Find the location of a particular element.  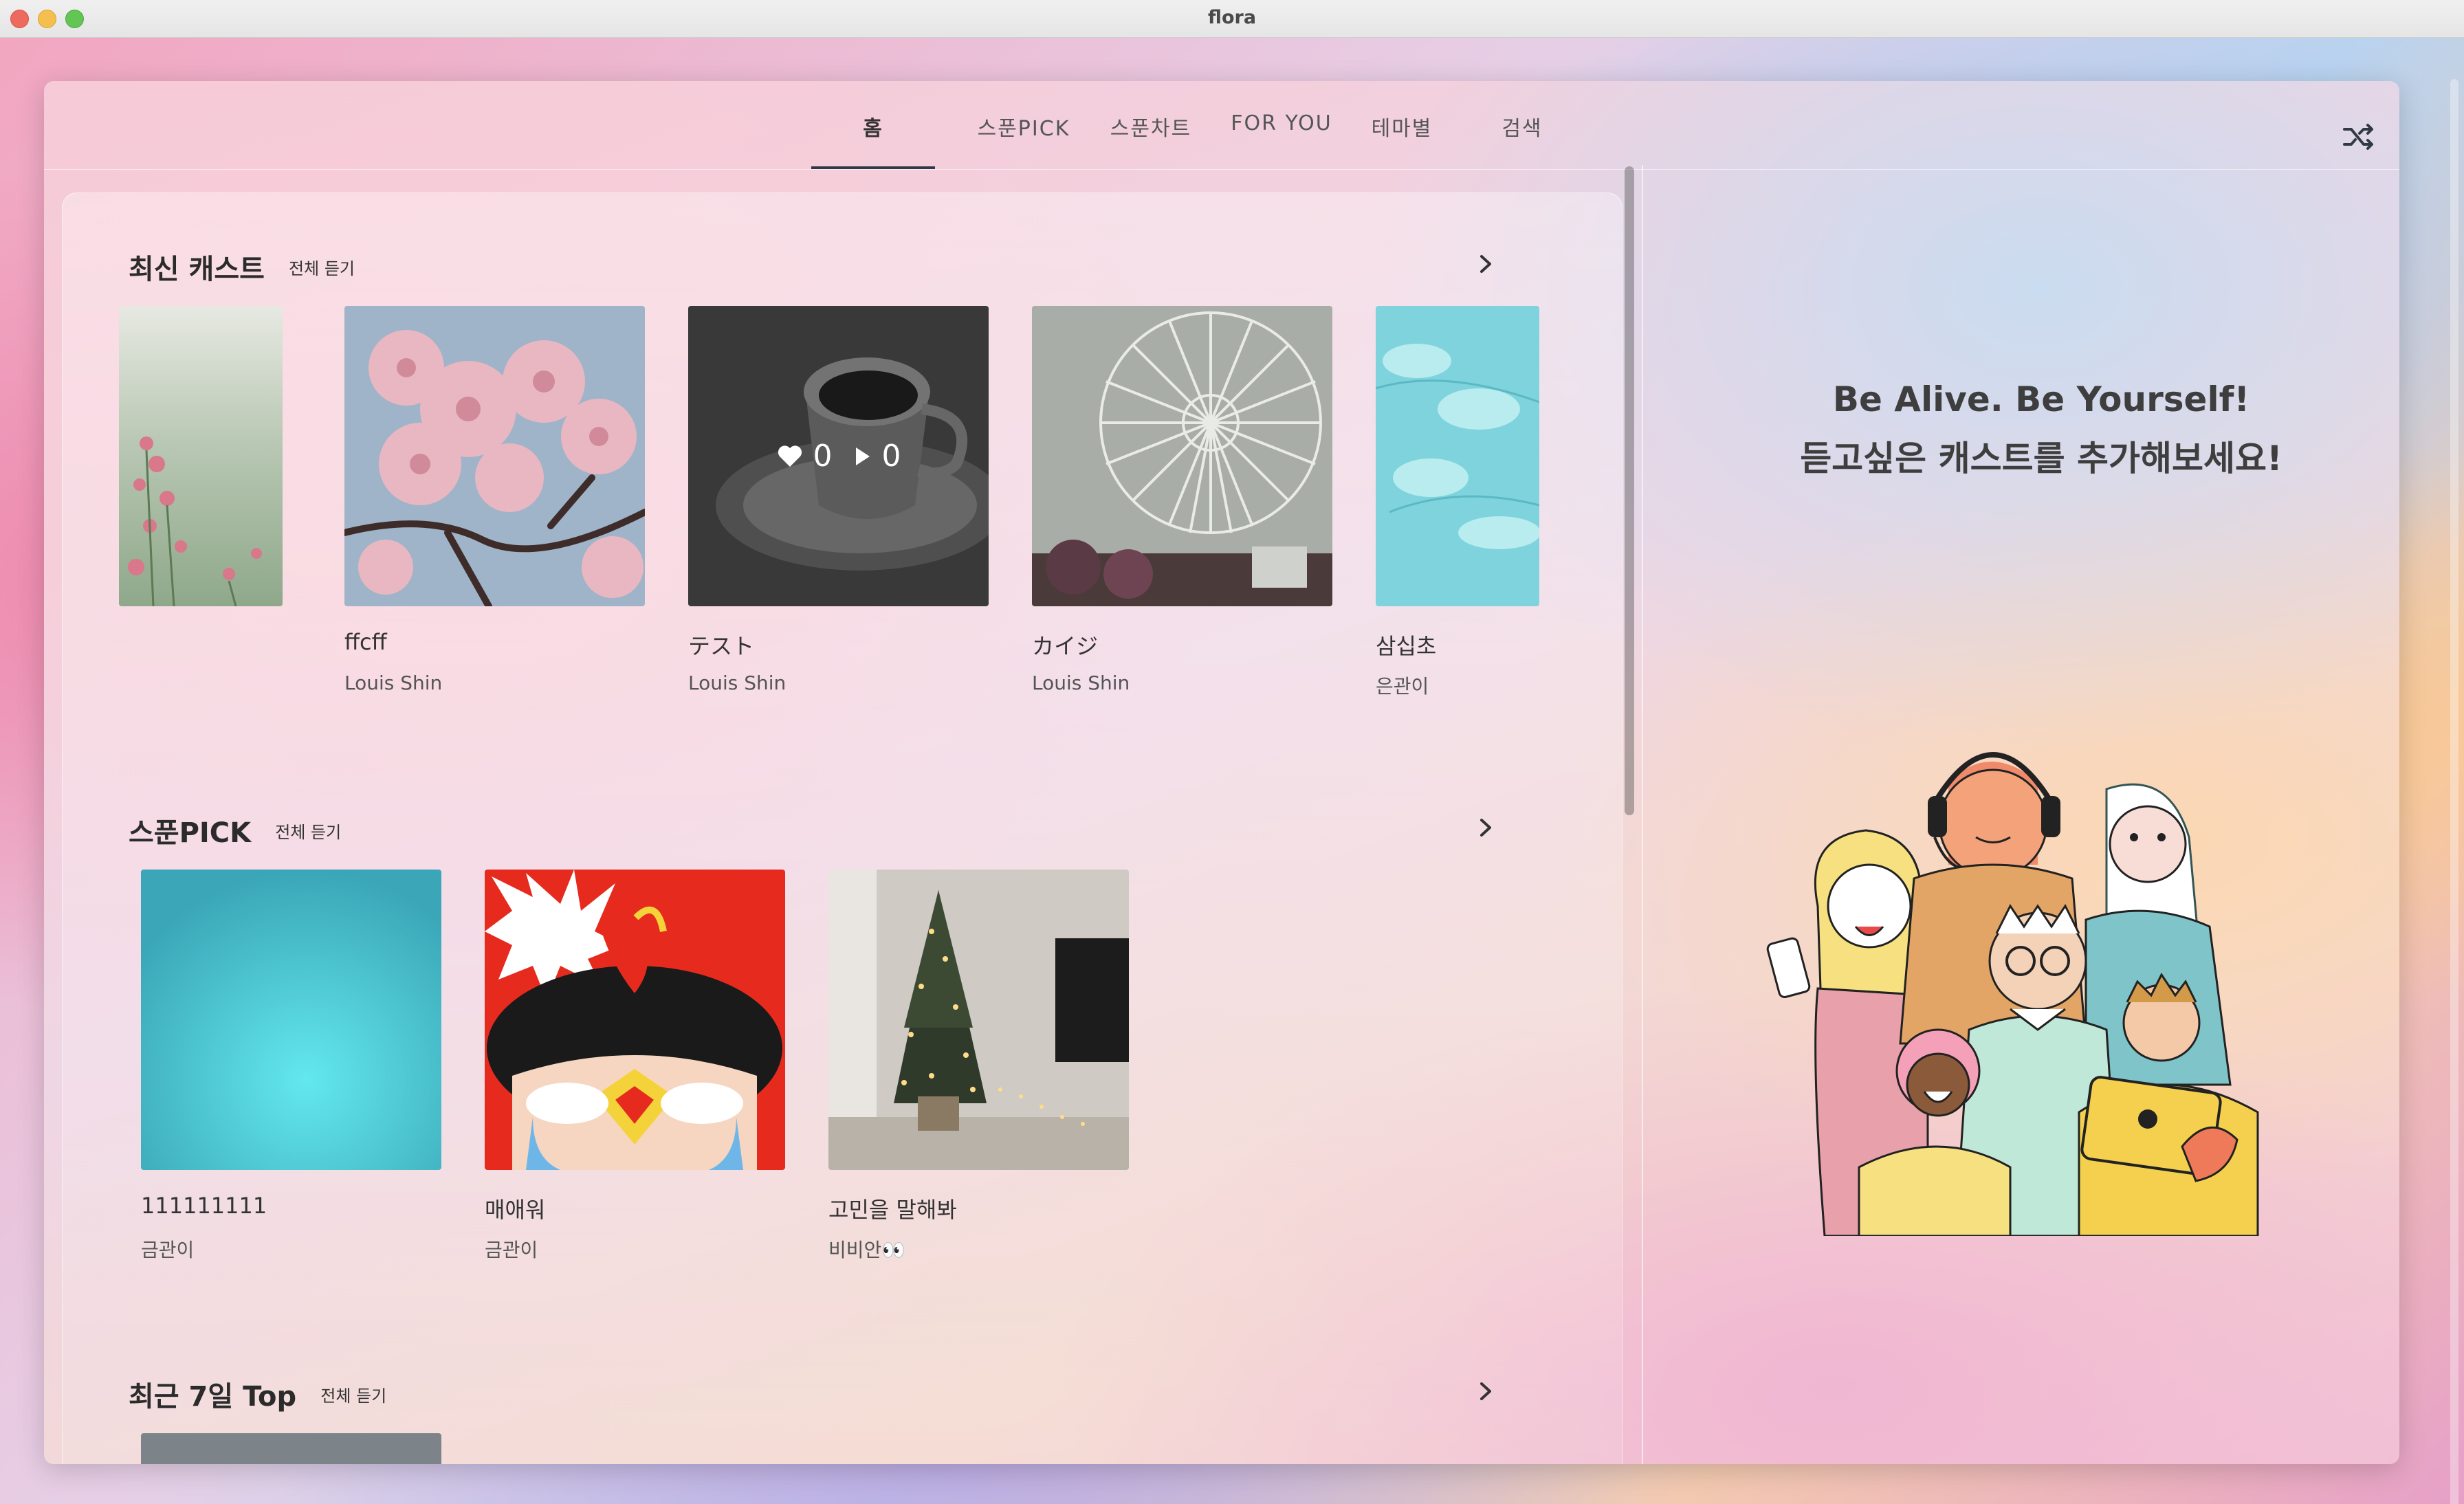

play-count: 0 is located at coordinates (891, 456).